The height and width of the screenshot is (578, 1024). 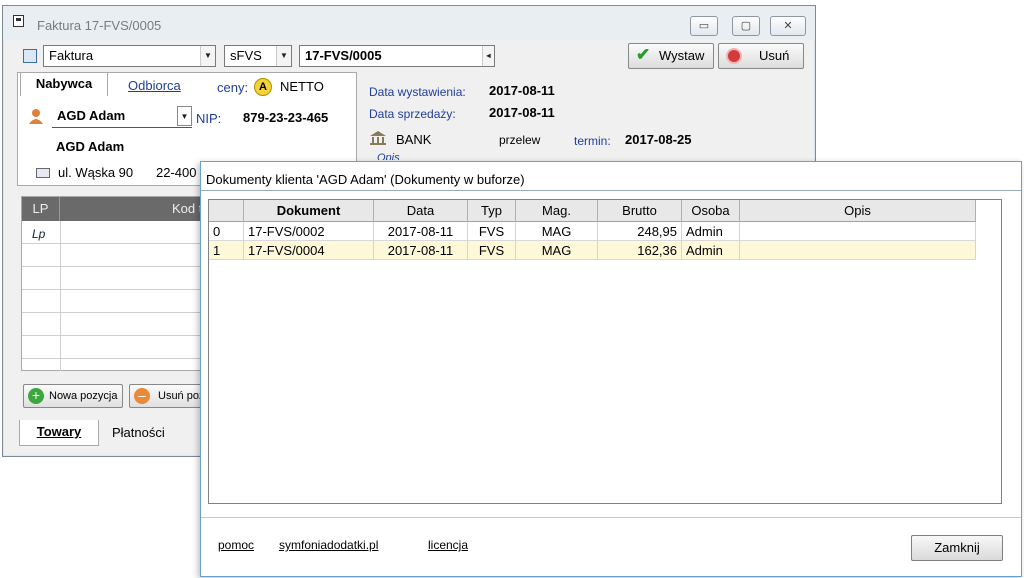 I want to click on remove-item-label: Usuń poz, so click(x=180, y=396).